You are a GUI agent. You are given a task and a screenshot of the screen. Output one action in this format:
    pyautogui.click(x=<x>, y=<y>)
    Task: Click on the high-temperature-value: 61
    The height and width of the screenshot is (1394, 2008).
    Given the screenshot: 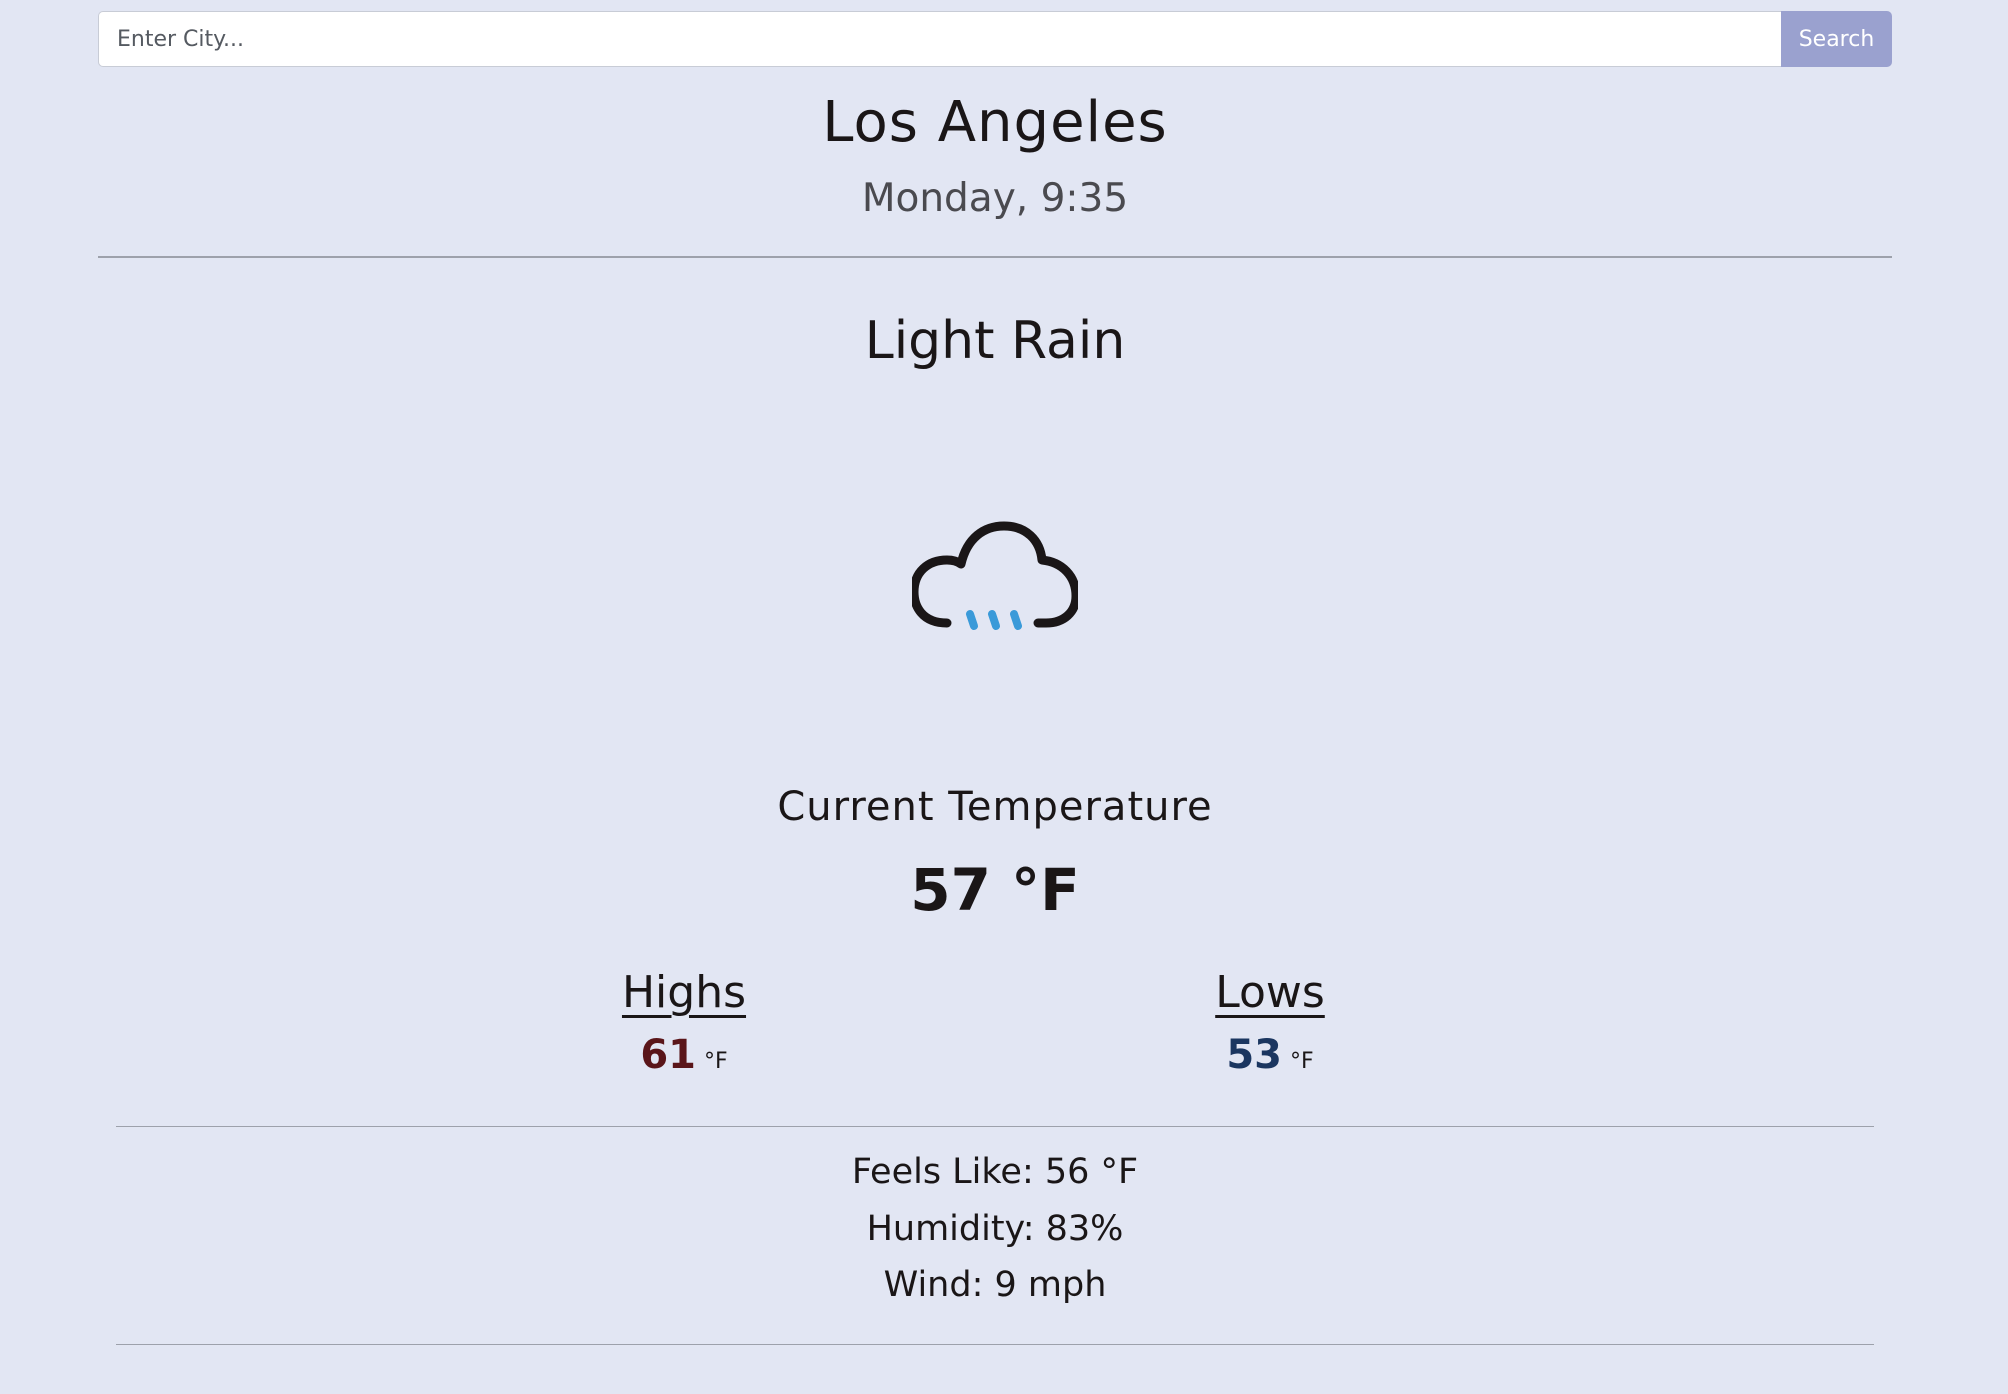 What is the action you would take?
    pyautogui.click(x=668, y=1055)
    